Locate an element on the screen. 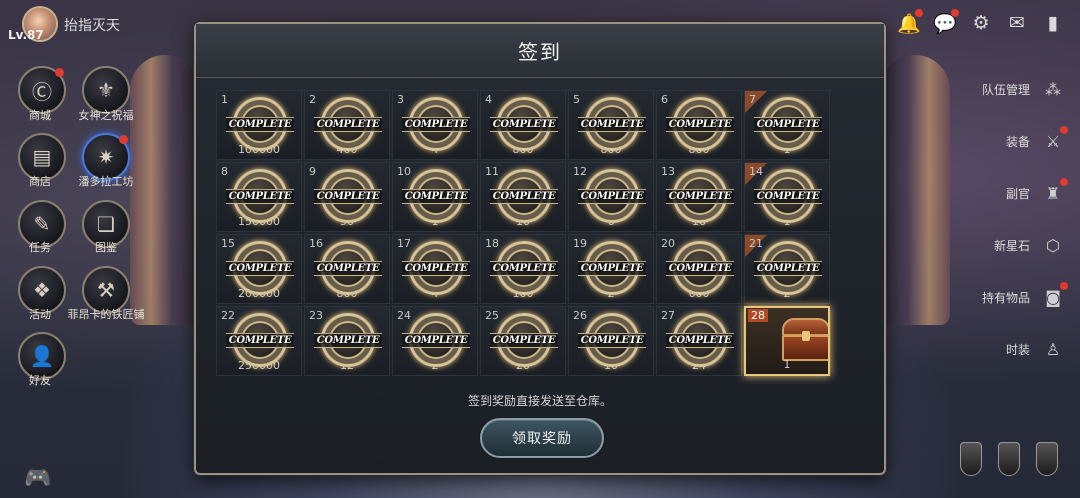 This screenshot has height=498, width=1080. reward-cell: 9COMPLETE50 is located at coordinates (347, 197).